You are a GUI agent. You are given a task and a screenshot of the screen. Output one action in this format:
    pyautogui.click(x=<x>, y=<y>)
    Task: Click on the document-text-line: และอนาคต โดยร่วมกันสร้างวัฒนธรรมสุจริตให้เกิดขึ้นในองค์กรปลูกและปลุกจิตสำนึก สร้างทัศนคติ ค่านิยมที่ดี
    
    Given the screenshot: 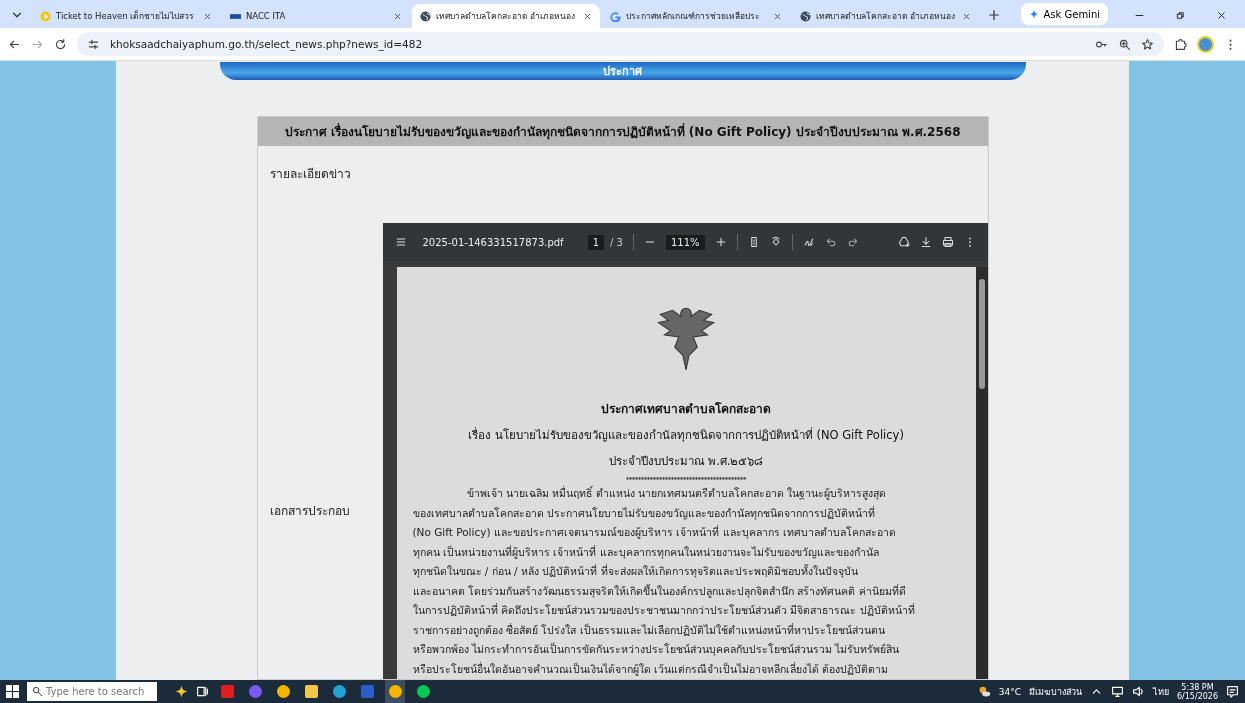 What is the action you would take?
    pyautogui.click(x=658, y=591)
    